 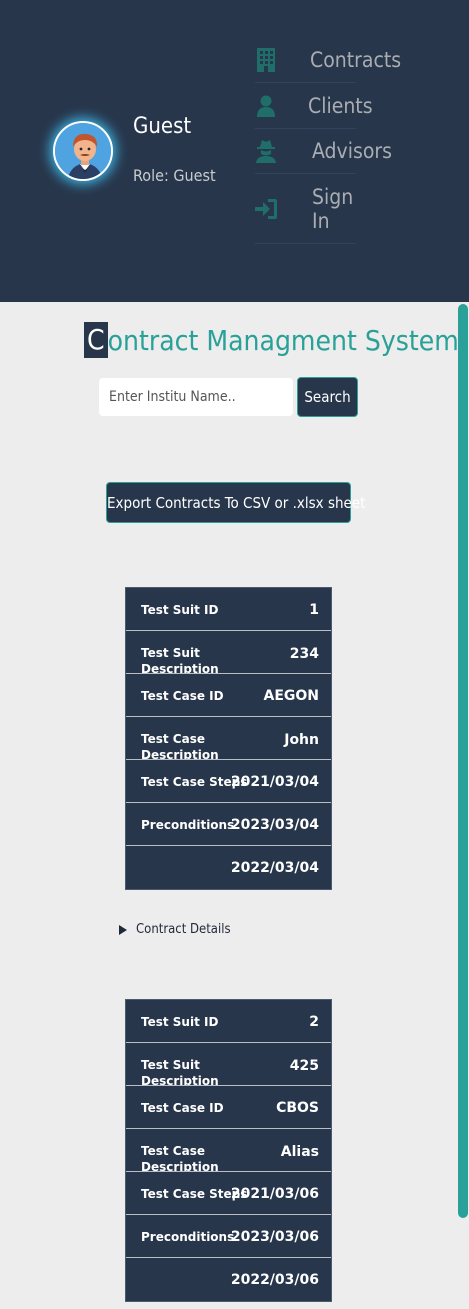 I want to click on row-value: 2023/03/04, so click(x=274, y=825).